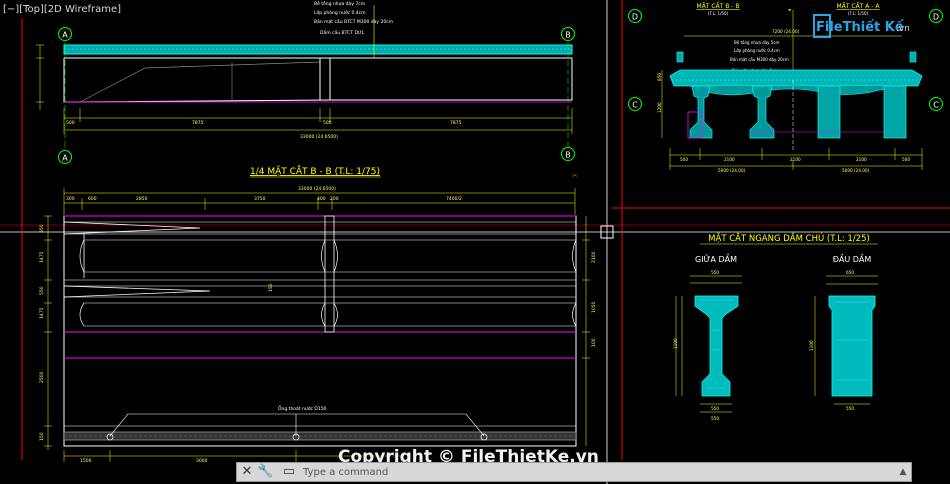 The height and width of the screenshot is (484, 950). What do you see at coordinates (860, 27) in the screenshot?
I see `svg-text: FileThiết Kế` at bounding box center [860, 27].